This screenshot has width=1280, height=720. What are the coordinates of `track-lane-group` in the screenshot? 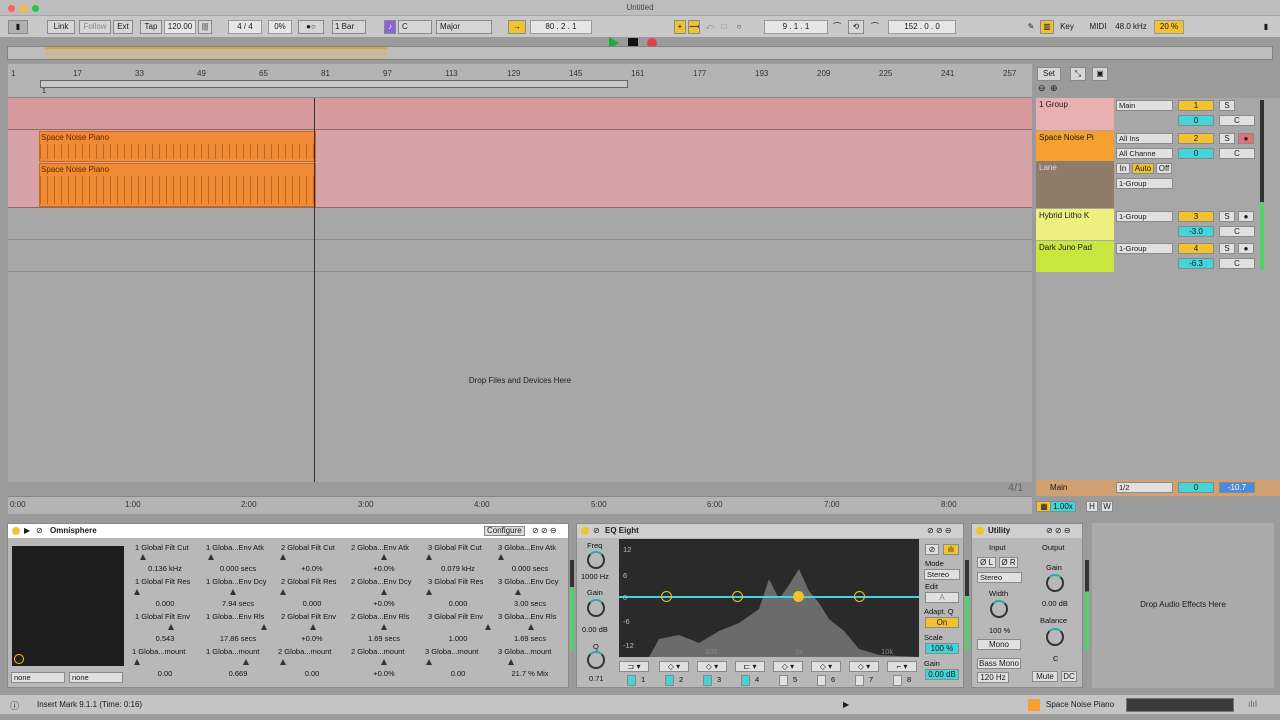 It's located at (520, 114).